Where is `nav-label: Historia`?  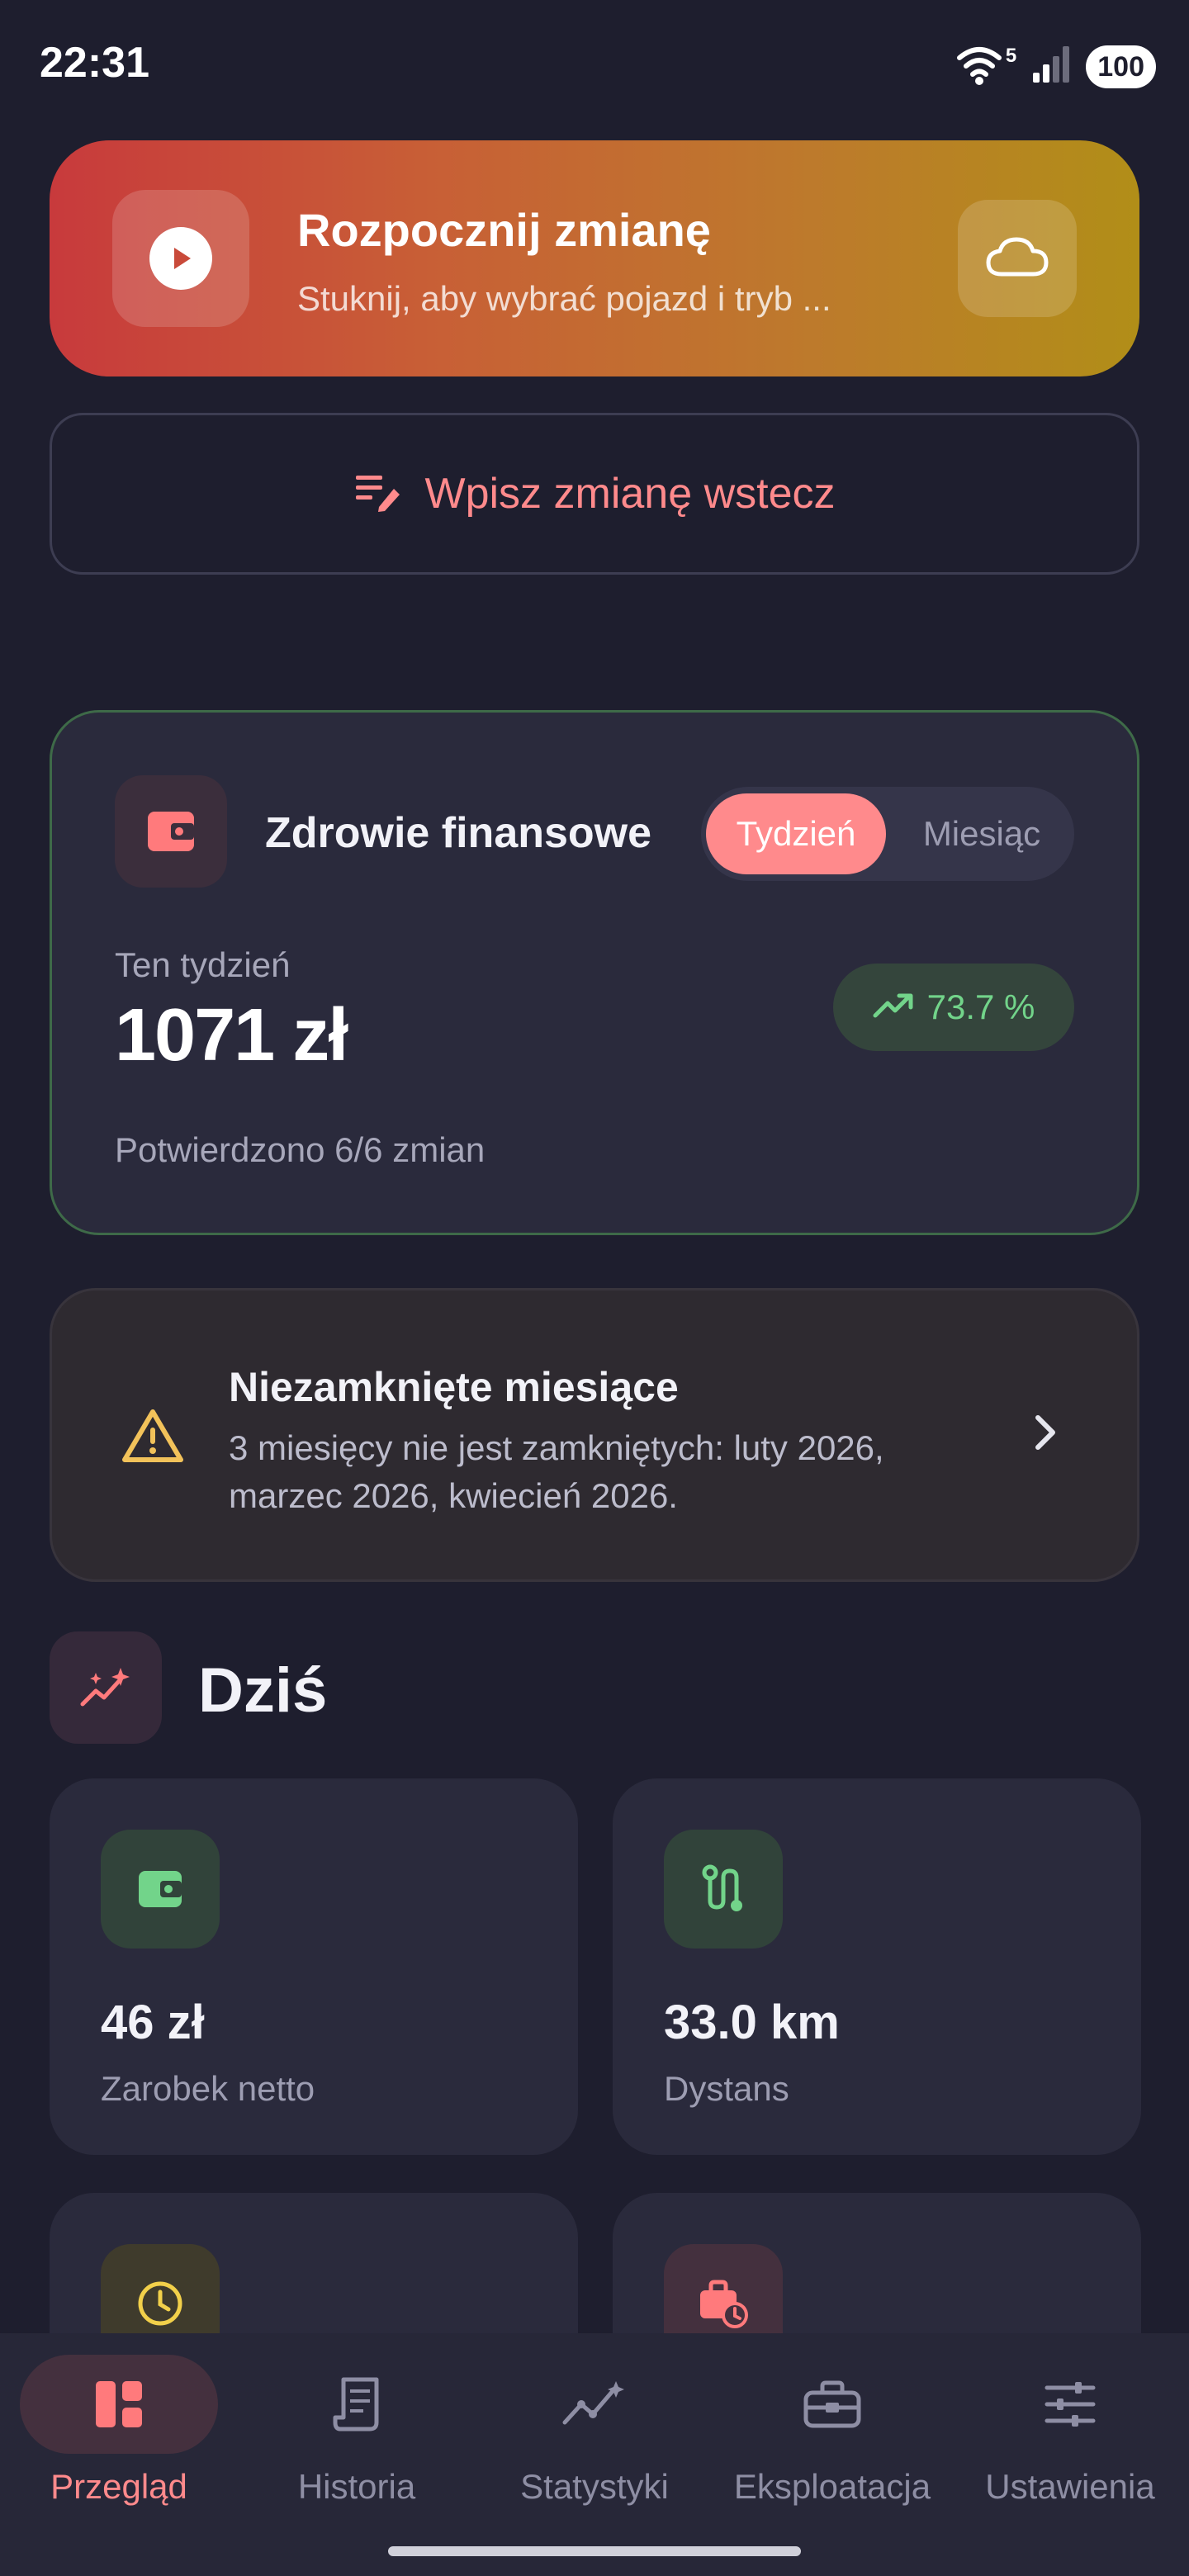 nav-label: Historia is located at coordinates (356, 2486).